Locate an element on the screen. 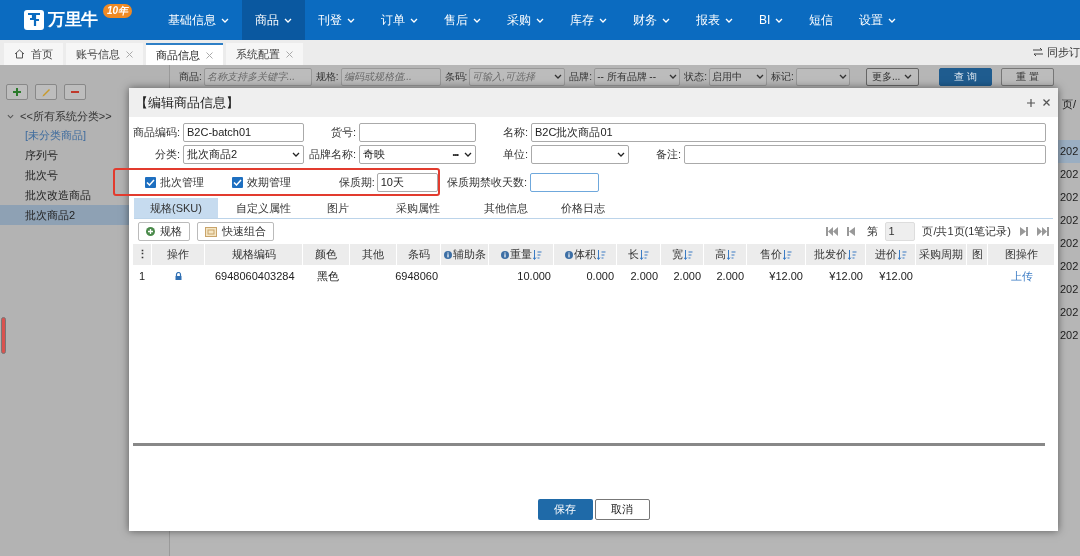 This screenshot has width=1080, height=556. page-tab: 首页 is located at coordinates (33, 54).